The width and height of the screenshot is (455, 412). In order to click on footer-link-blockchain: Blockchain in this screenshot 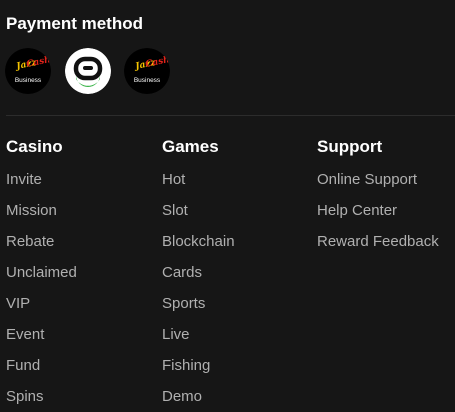, I will do `click(198, 246)`.